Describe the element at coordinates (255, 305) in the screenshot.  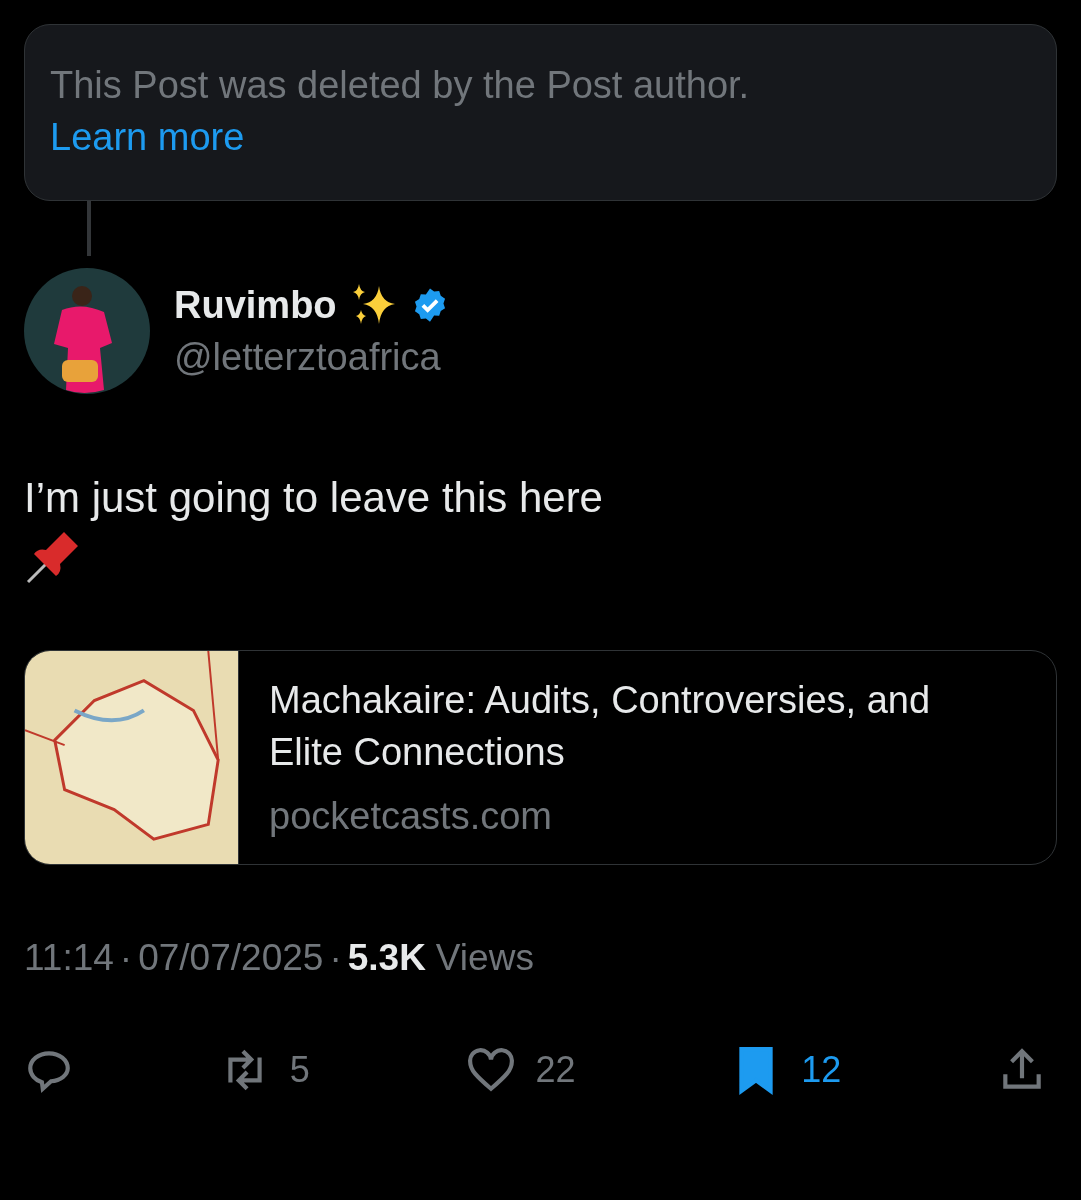
I see `author-name: Ruvimbo` at that location.